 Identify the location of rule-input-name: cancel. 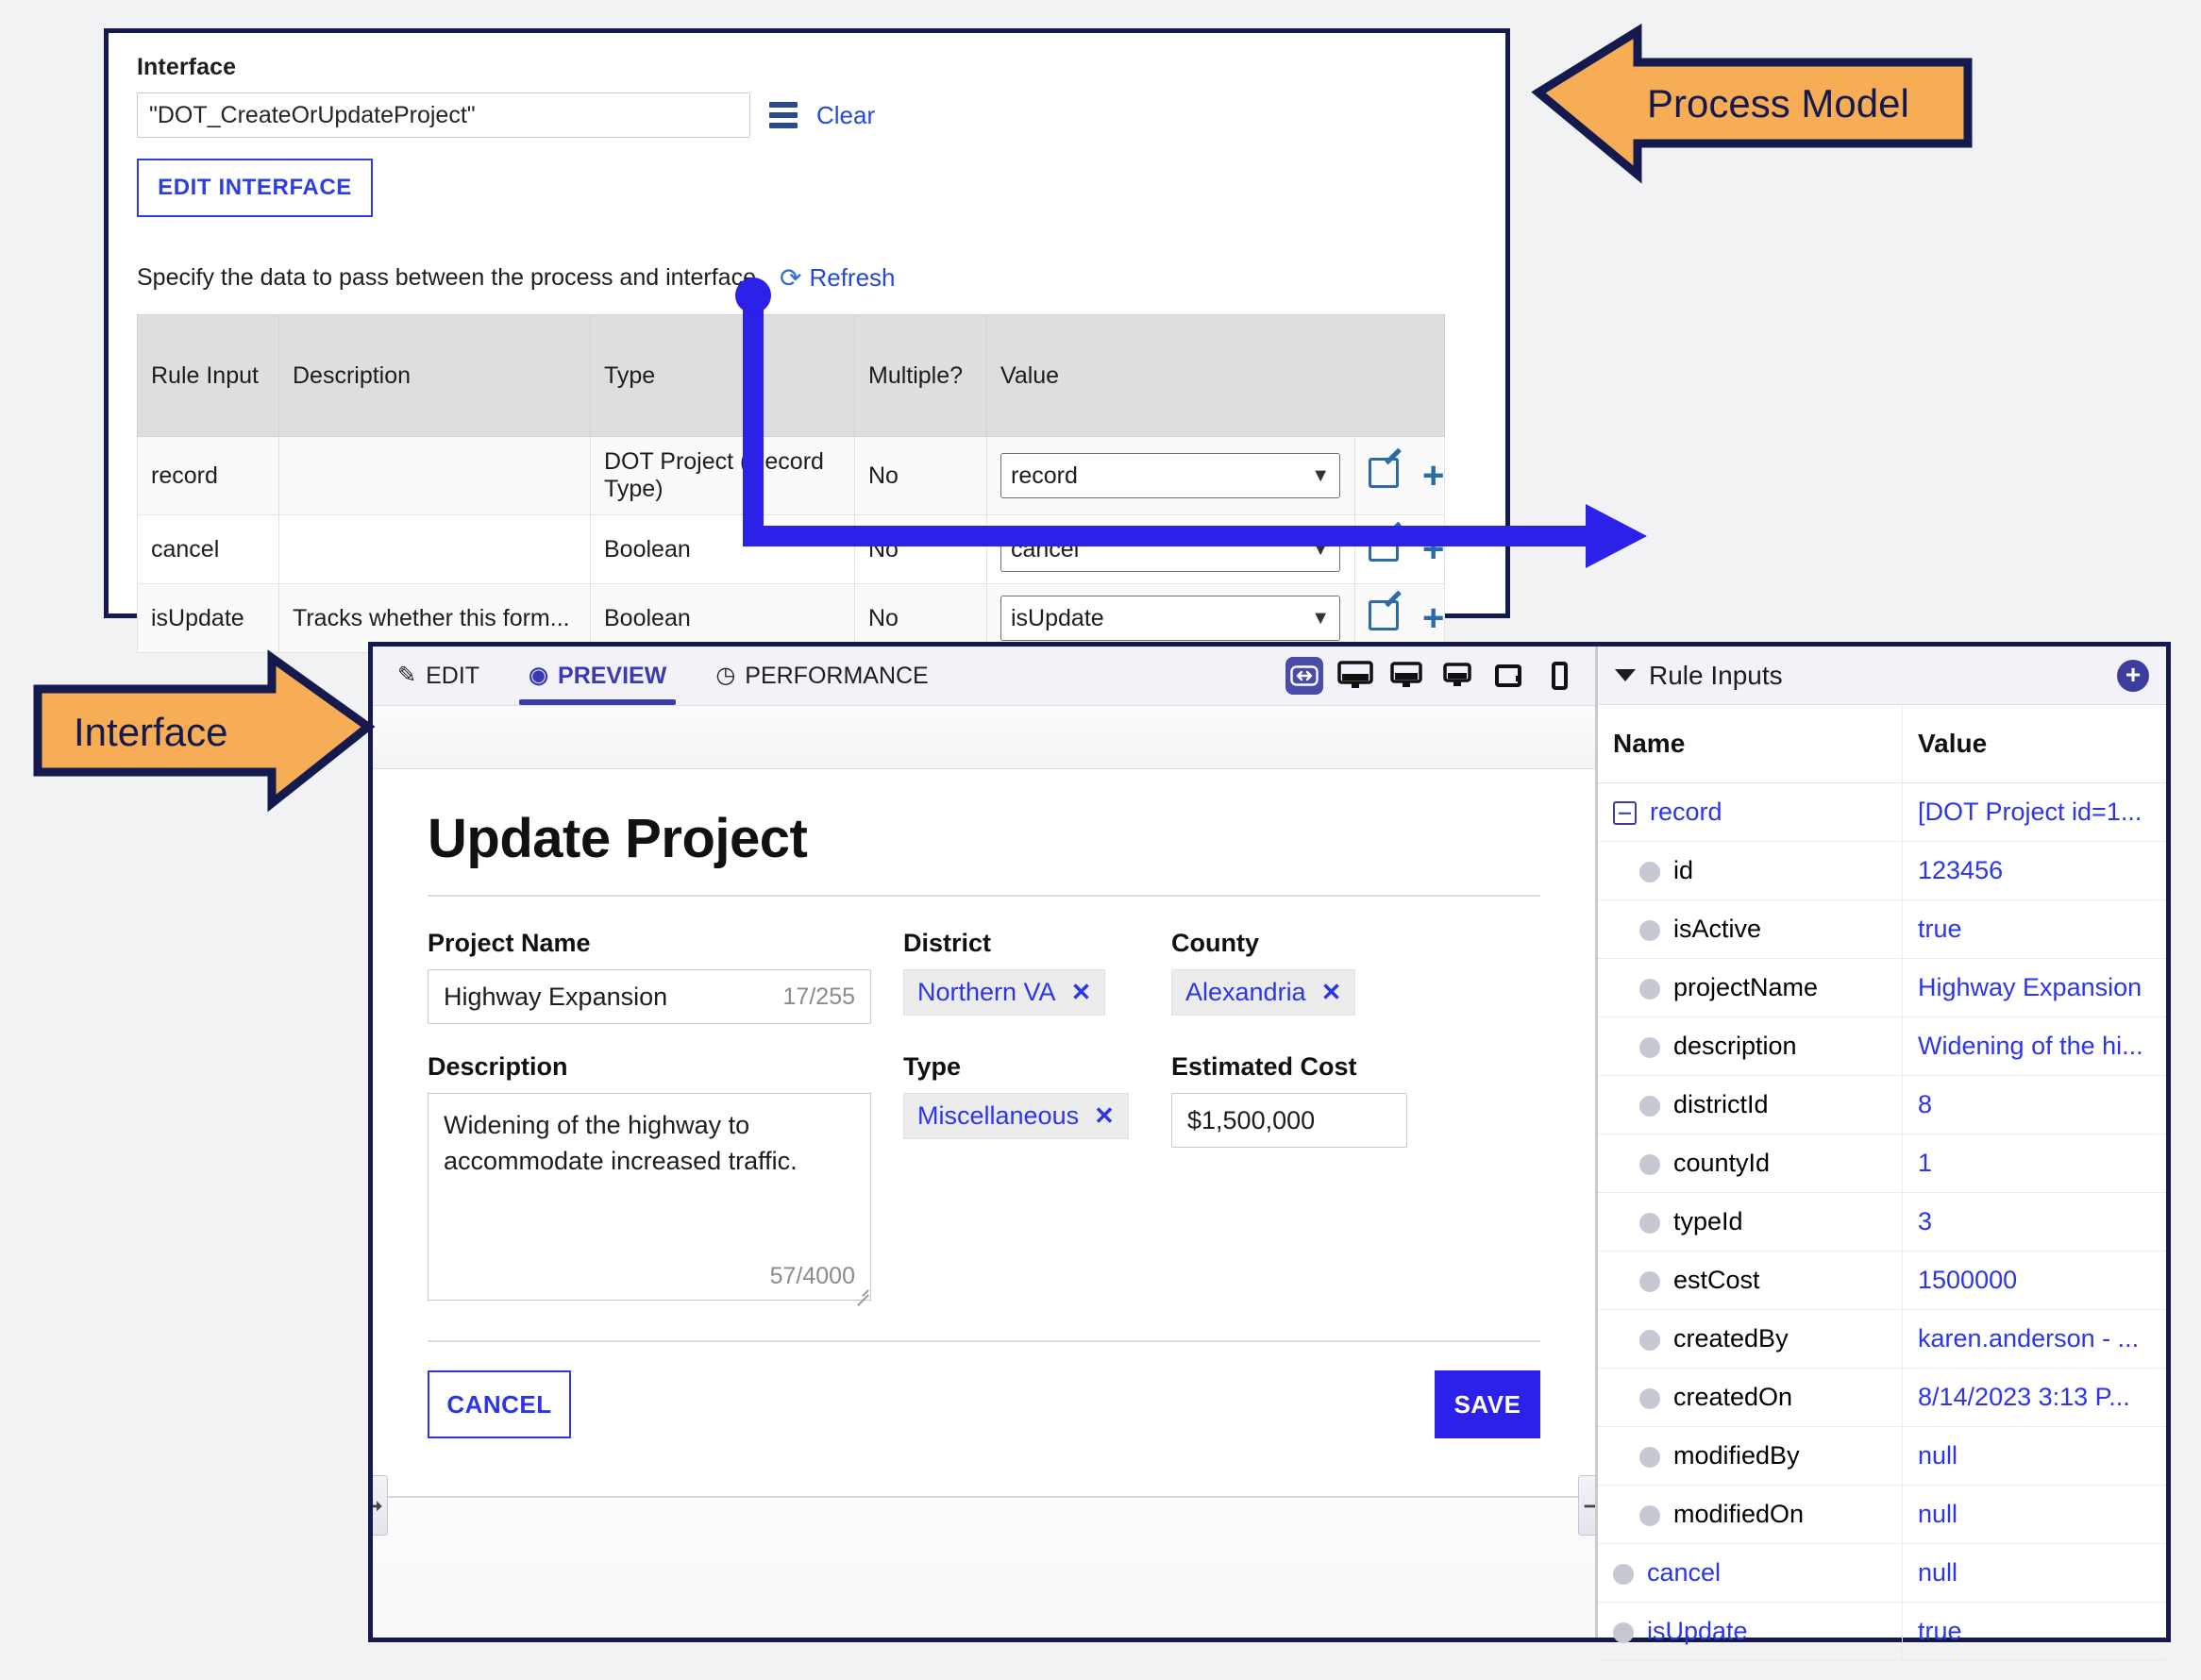
(1684, 1572).